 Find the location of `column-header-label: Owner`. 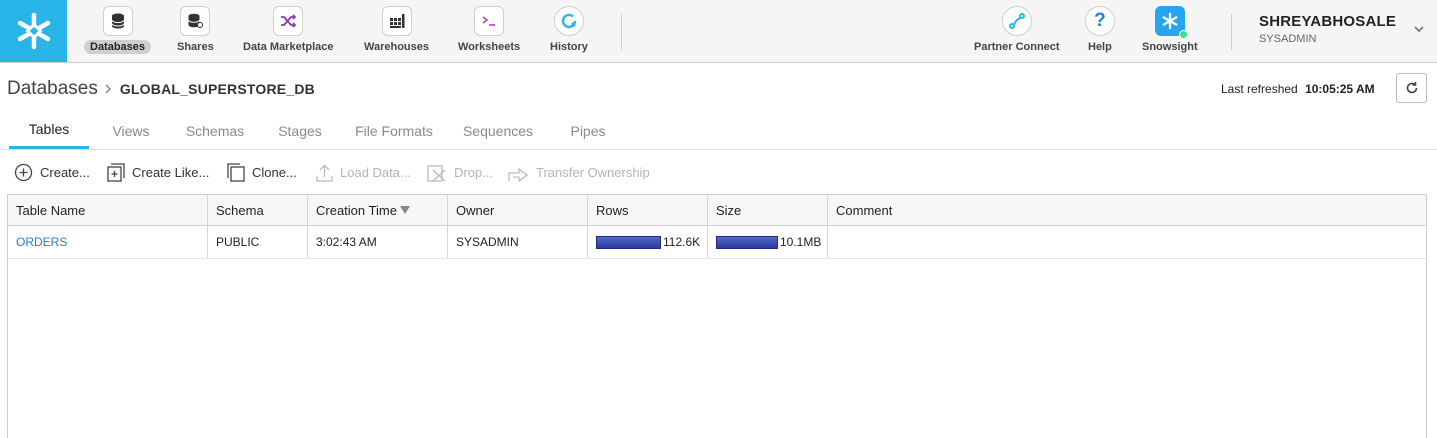

column-header-label: Owner is located at coordinates (475, 210).